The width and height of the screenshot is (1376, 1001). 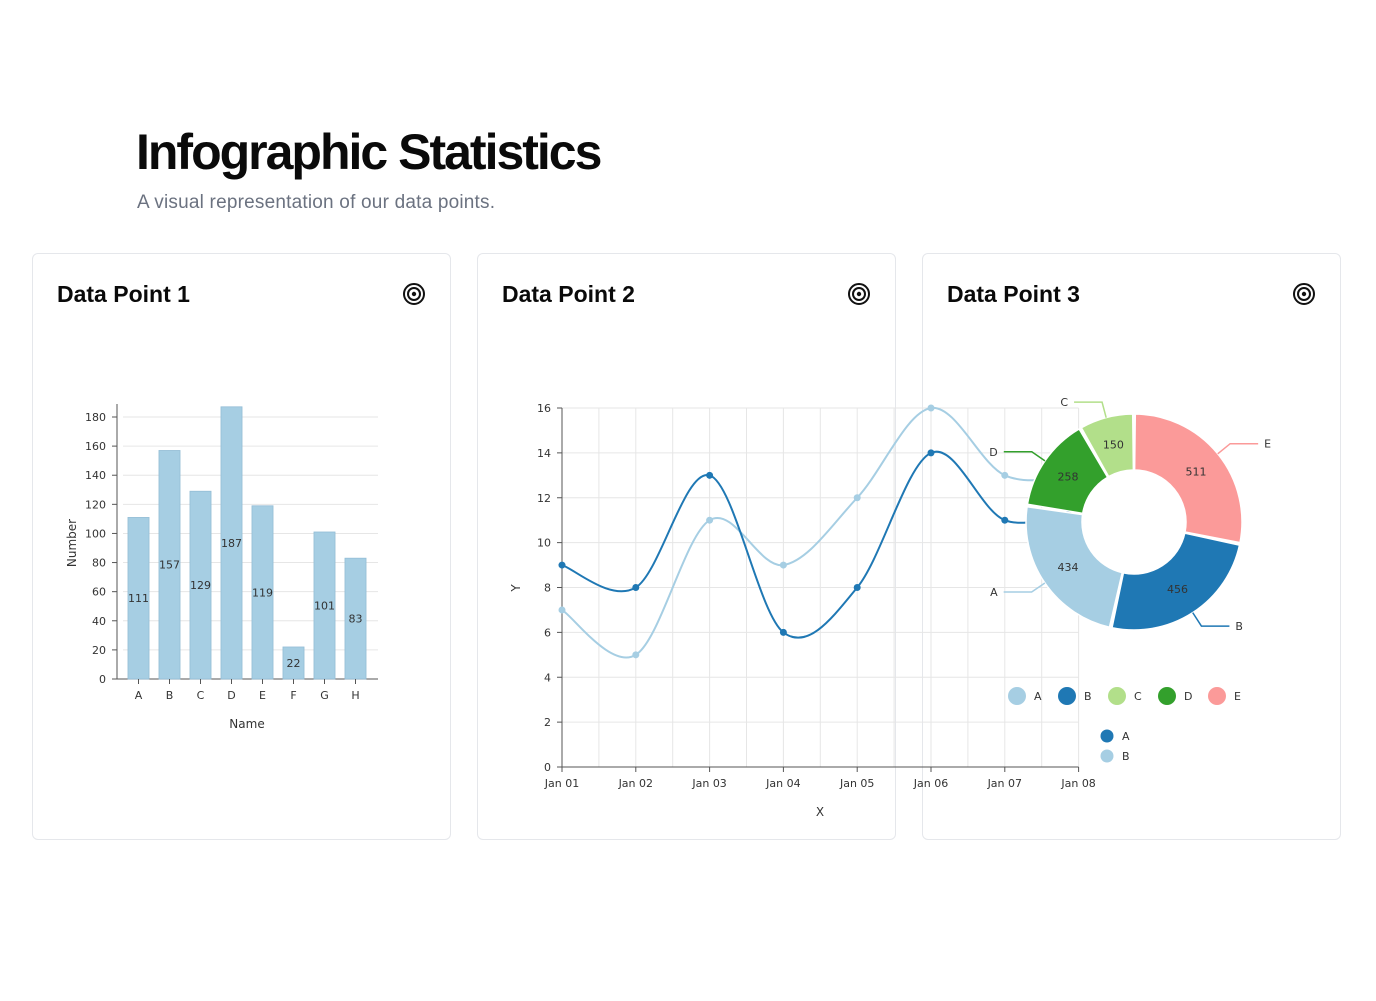 I want to click on bar-value-label: 22, so click(x=294, y=663).